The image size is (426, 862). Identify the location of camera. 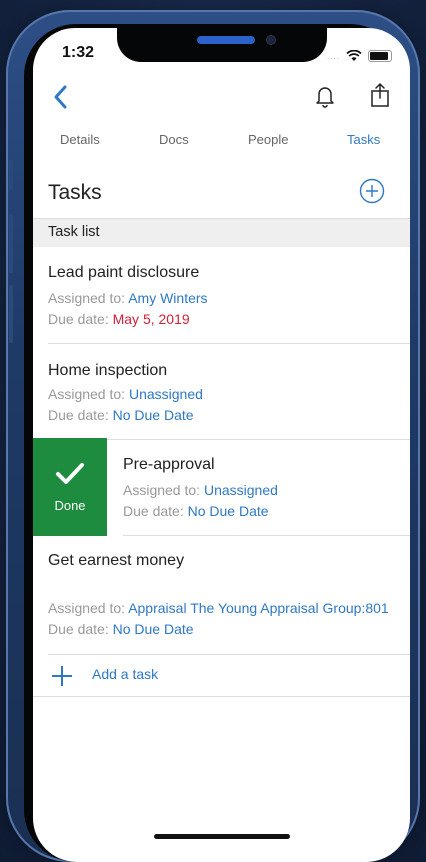
(271, 40).